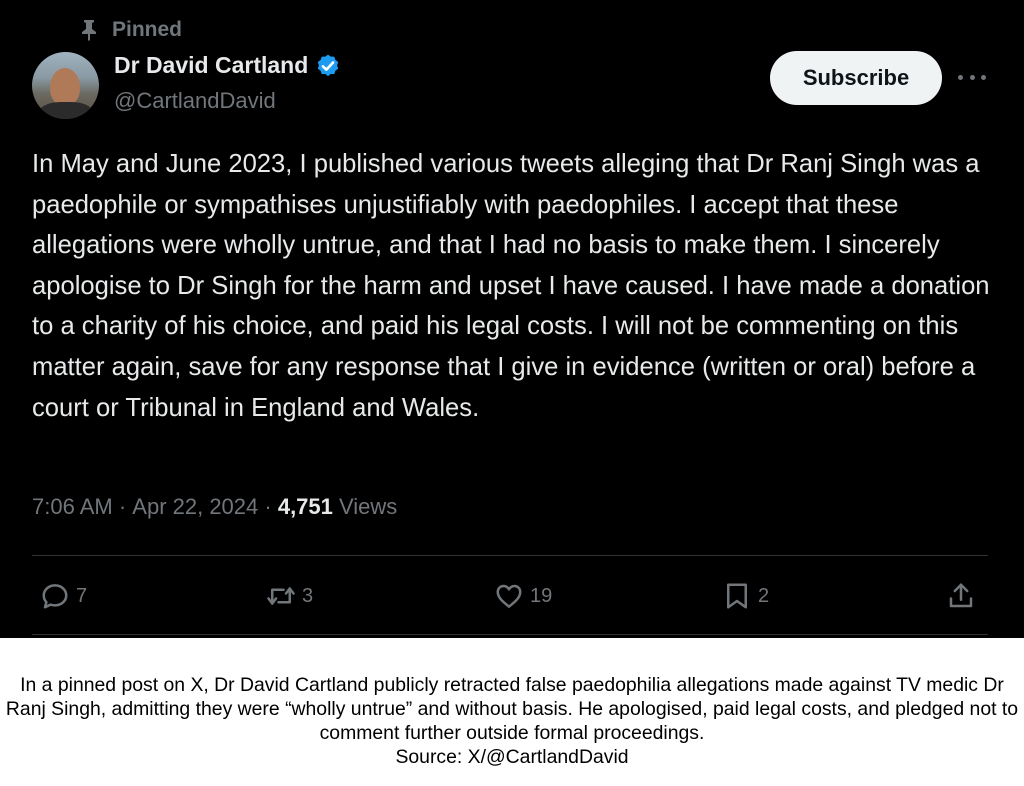 This screenshot has height=786, width=1024. What do you see at coordinates (55, 596) in the screenshot?
I see `reply-icon` at bounding box center [55, 596].